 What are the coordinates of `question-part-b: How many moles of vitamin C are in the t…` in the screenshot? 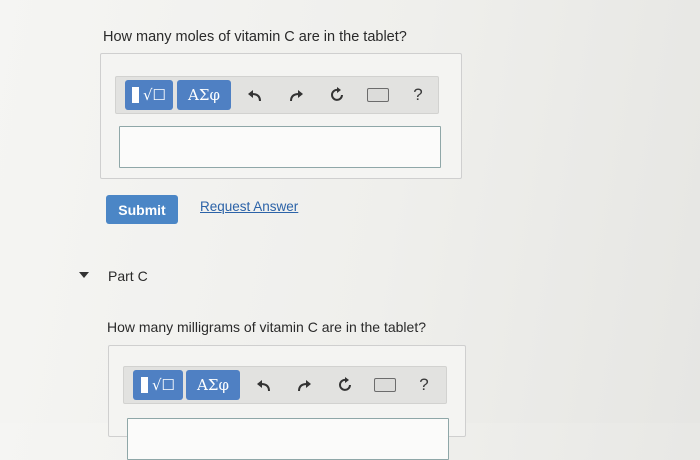 It's located at (255, 37).